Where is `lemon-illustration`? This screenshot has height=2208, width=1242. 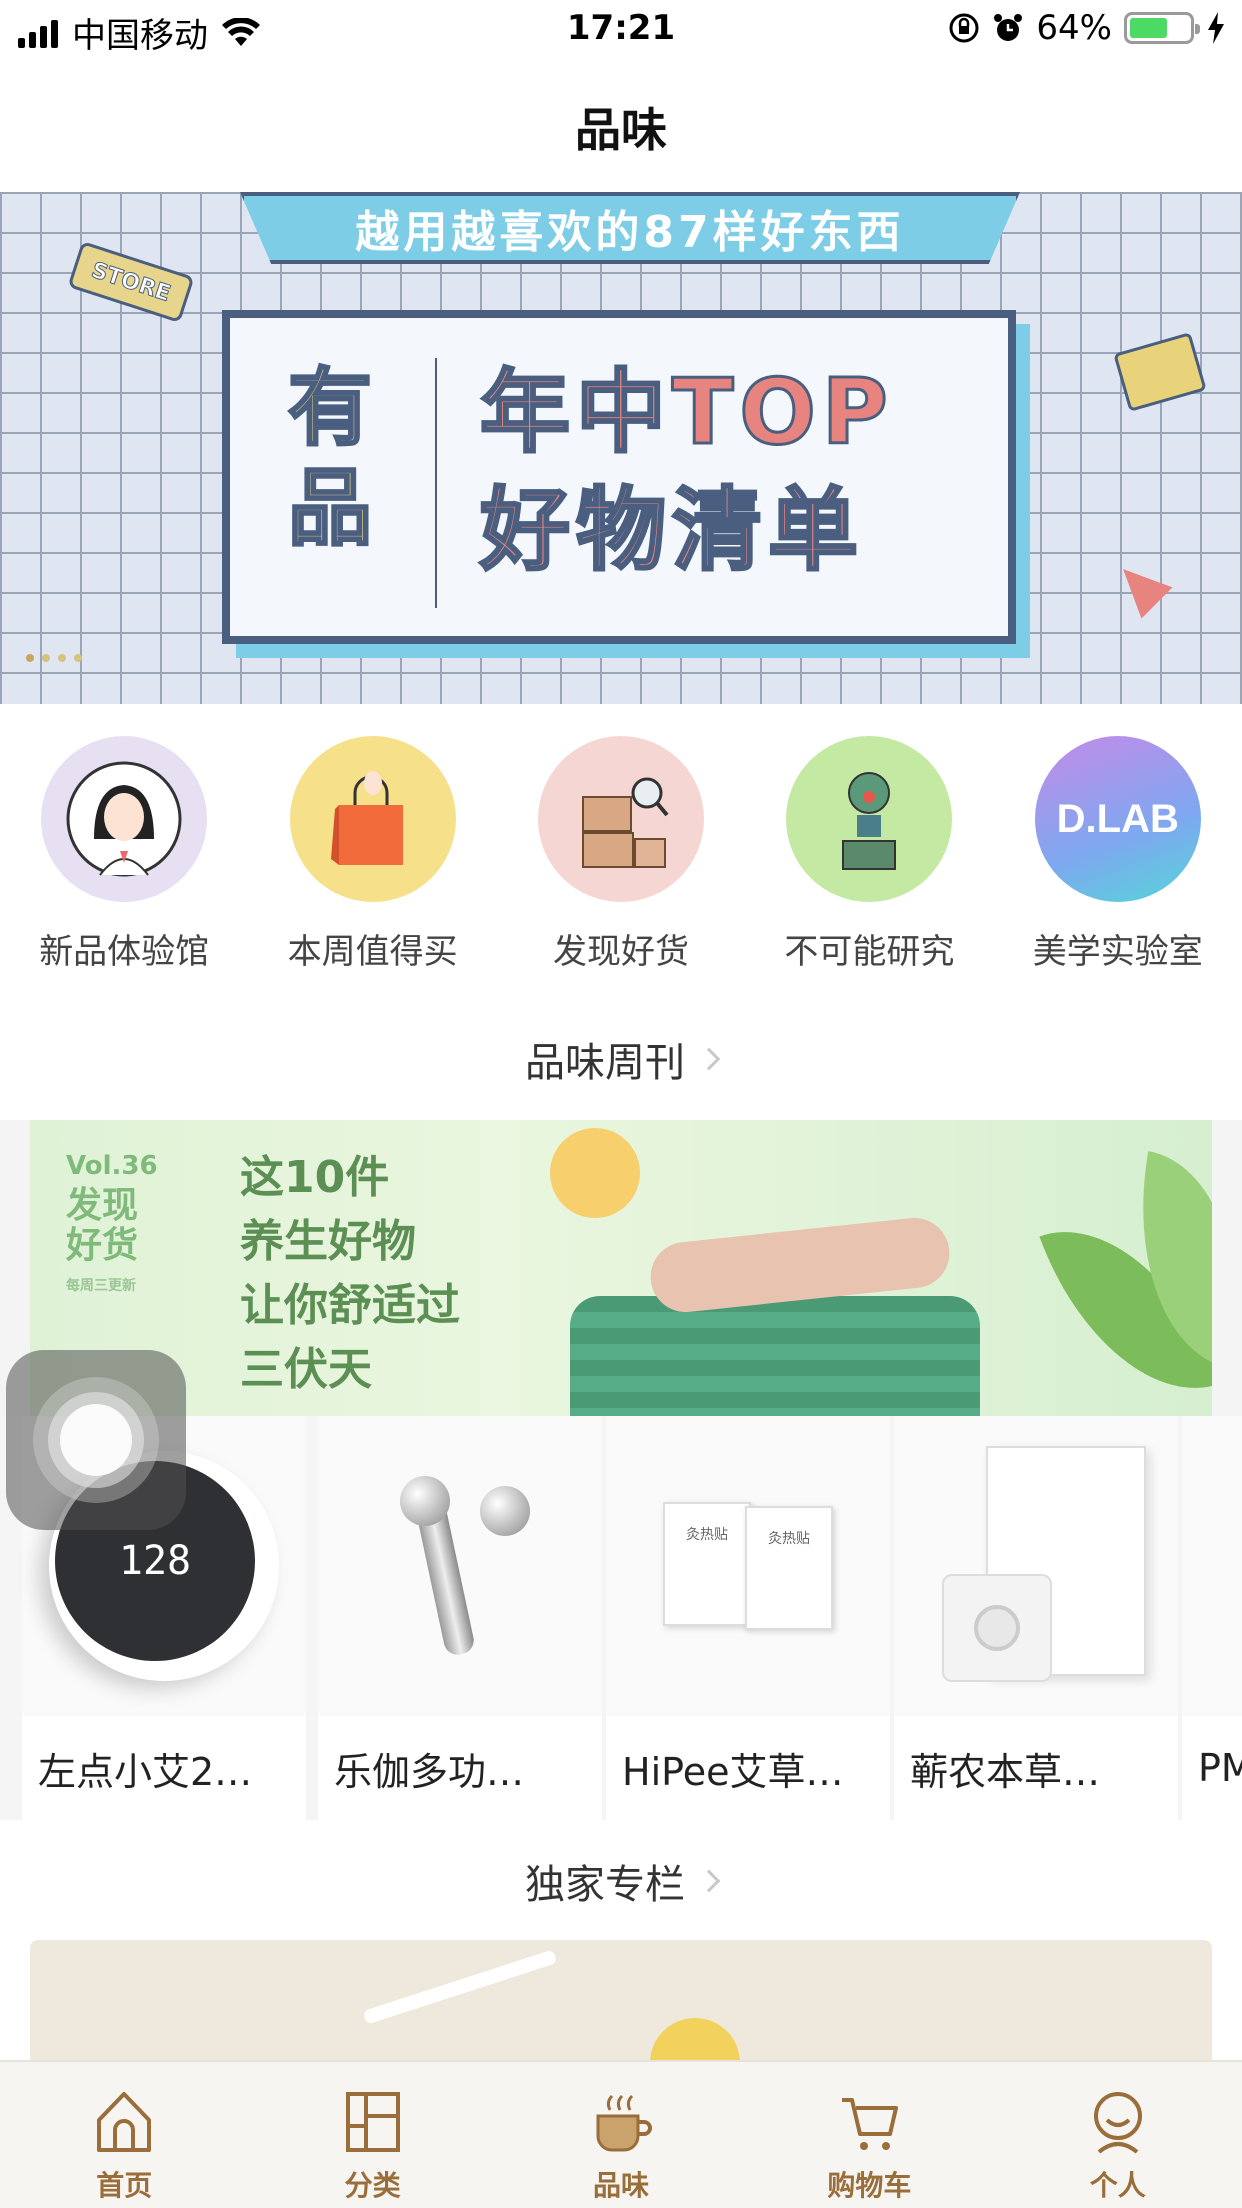 lemon-illustration is located at coordinates (695, 2039).